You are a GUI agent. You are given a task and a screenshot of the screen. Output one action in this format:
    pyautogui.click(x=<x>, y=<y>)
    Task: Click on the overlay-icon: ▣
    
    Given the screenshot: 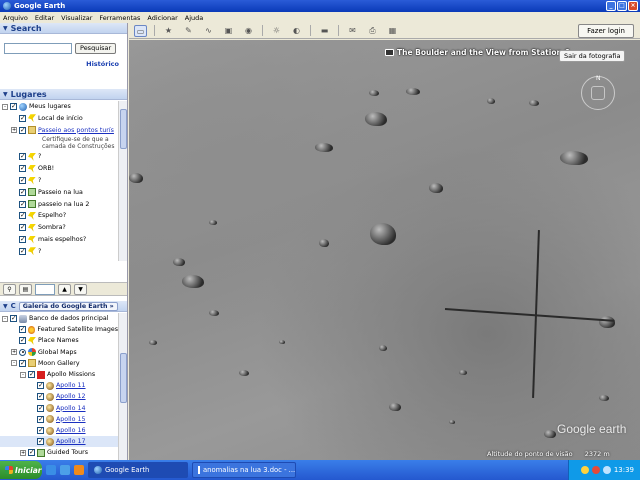 What is the action you would take?
    pyautogui.click(x=228, y=31)
    